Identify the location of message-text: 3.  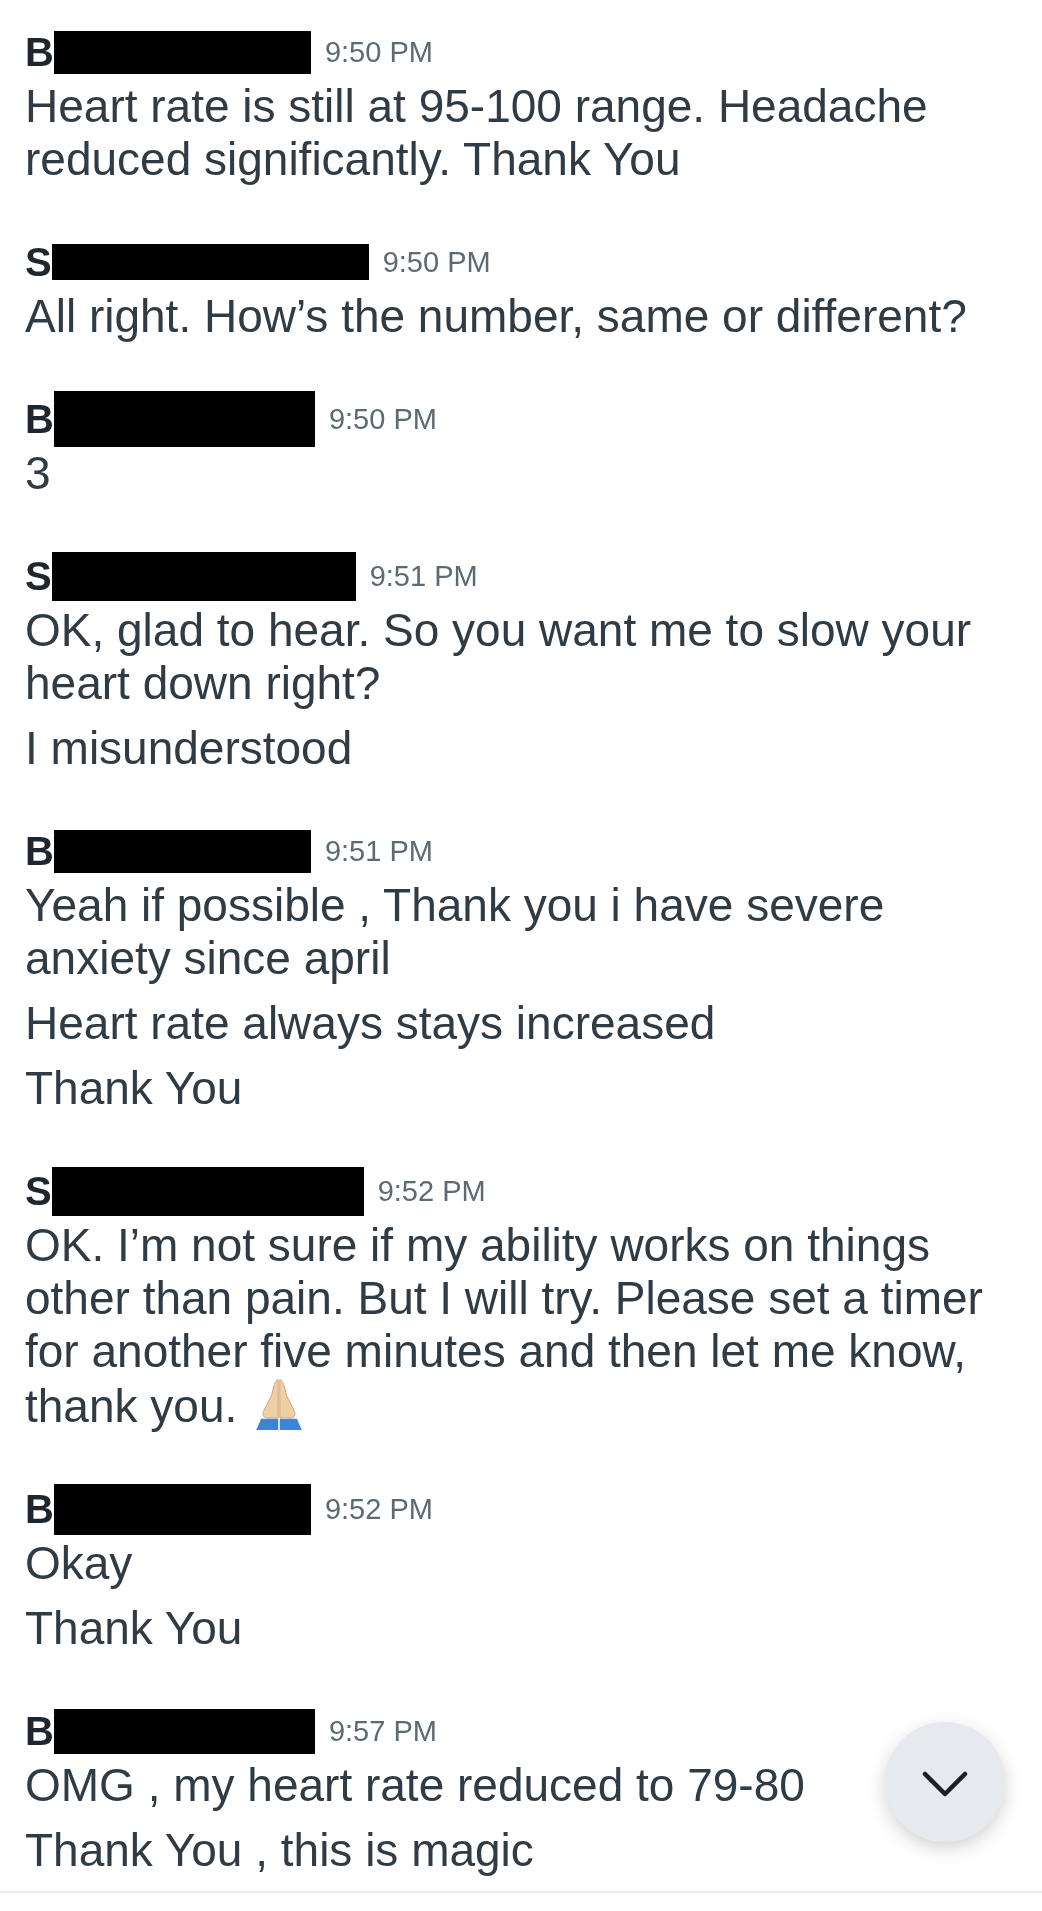
(38, 473).